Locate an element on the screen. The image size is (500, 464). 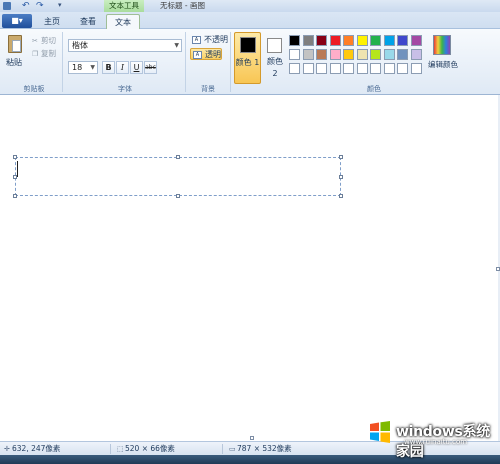
transparent-icon: A is located at coordinates (197, 55).